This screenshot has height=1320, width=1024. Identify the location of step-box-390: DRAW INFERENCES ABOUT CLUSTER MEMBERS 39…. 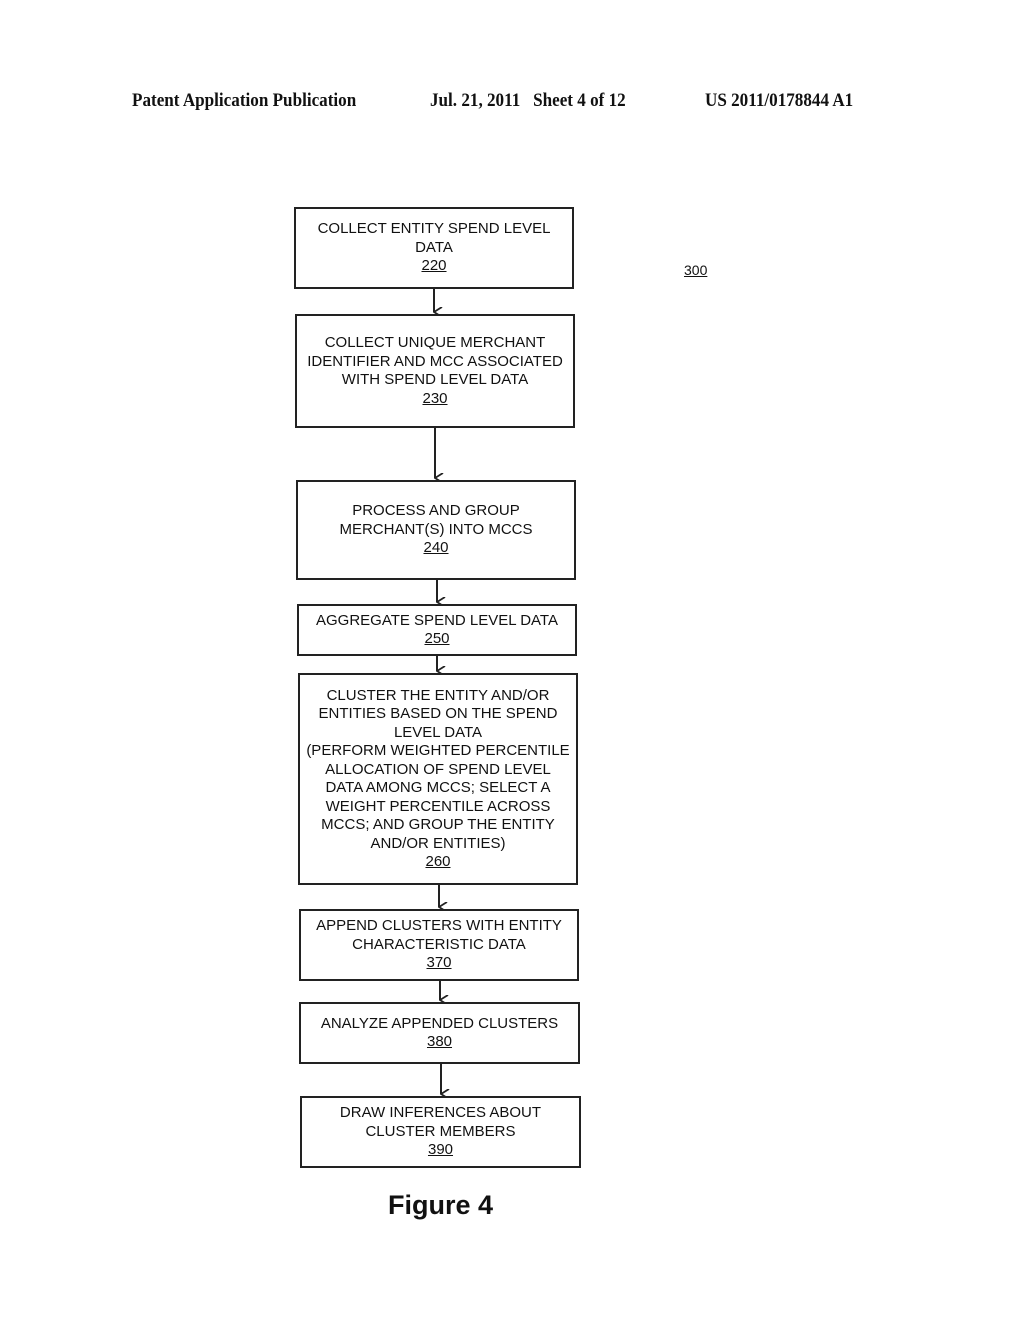
(440, 1132).